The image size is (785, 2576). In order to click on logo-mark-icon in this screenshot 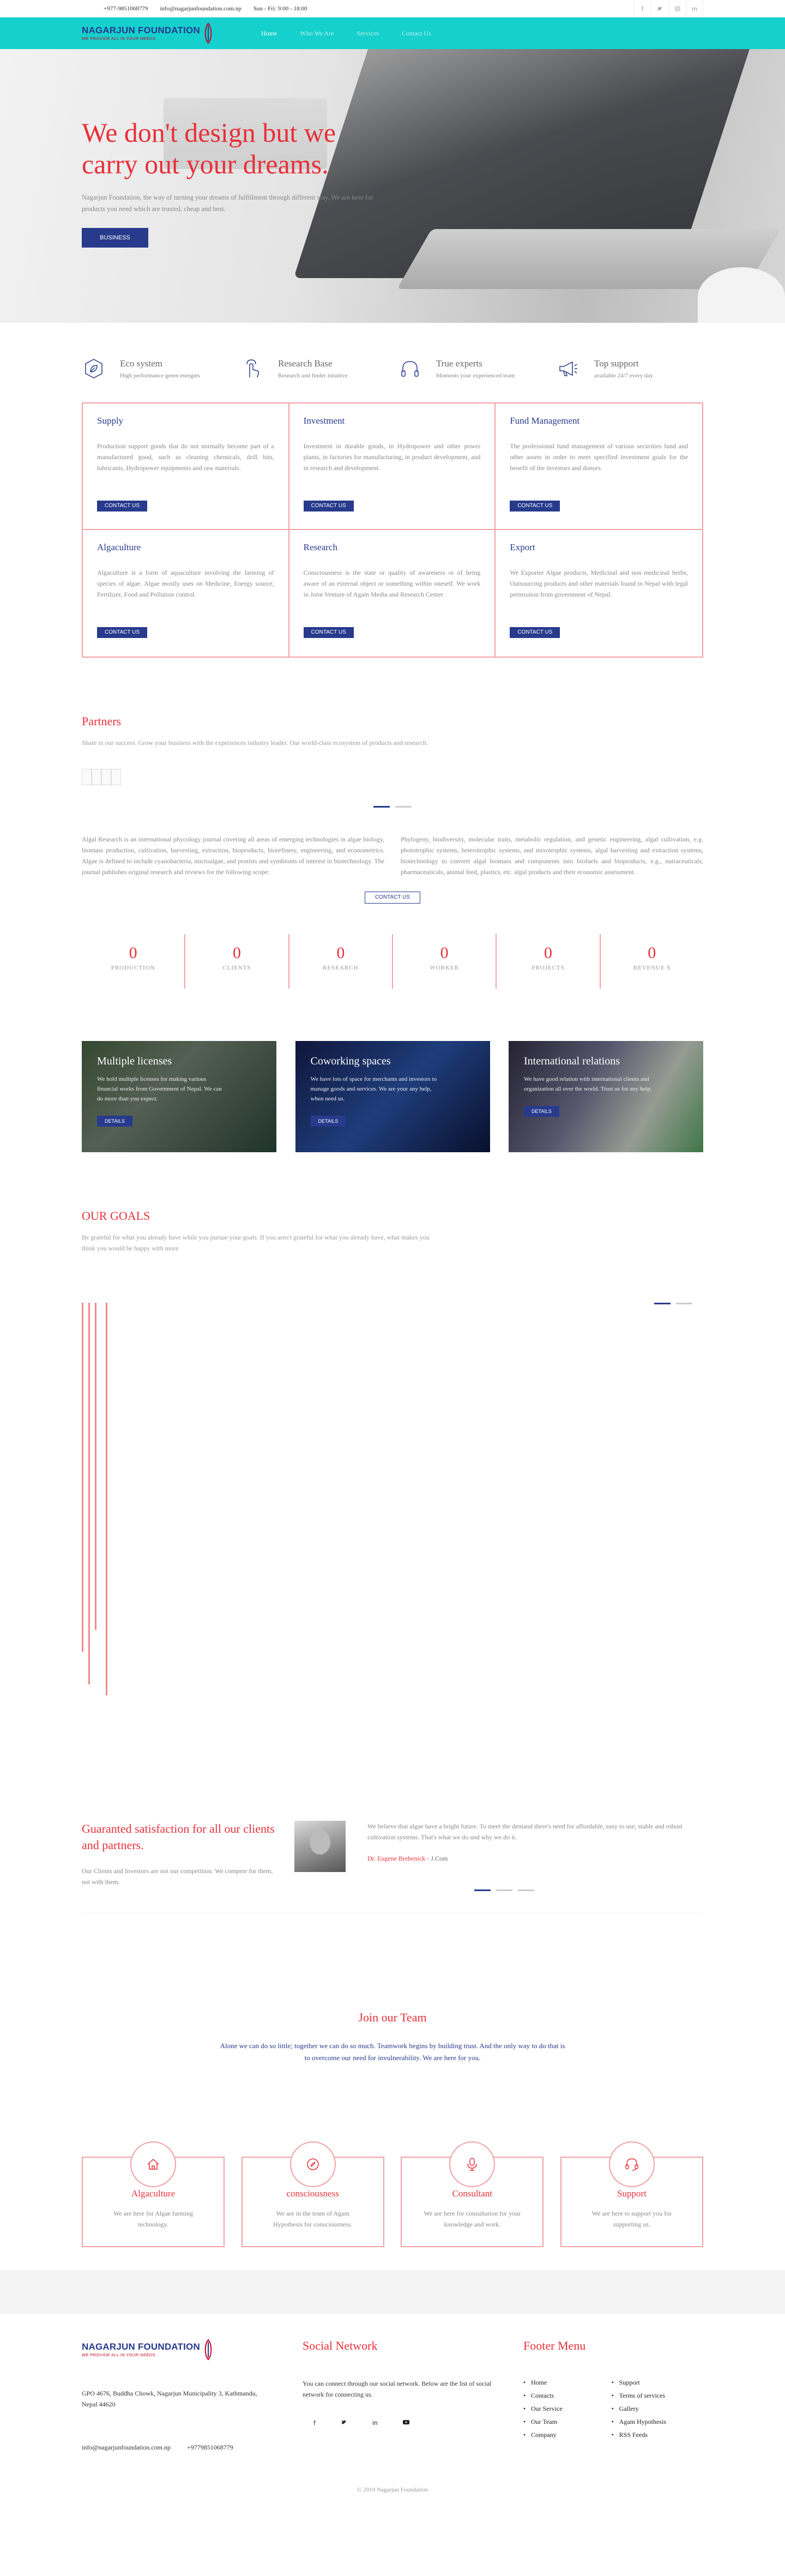, I will do `click(208, 33)`.